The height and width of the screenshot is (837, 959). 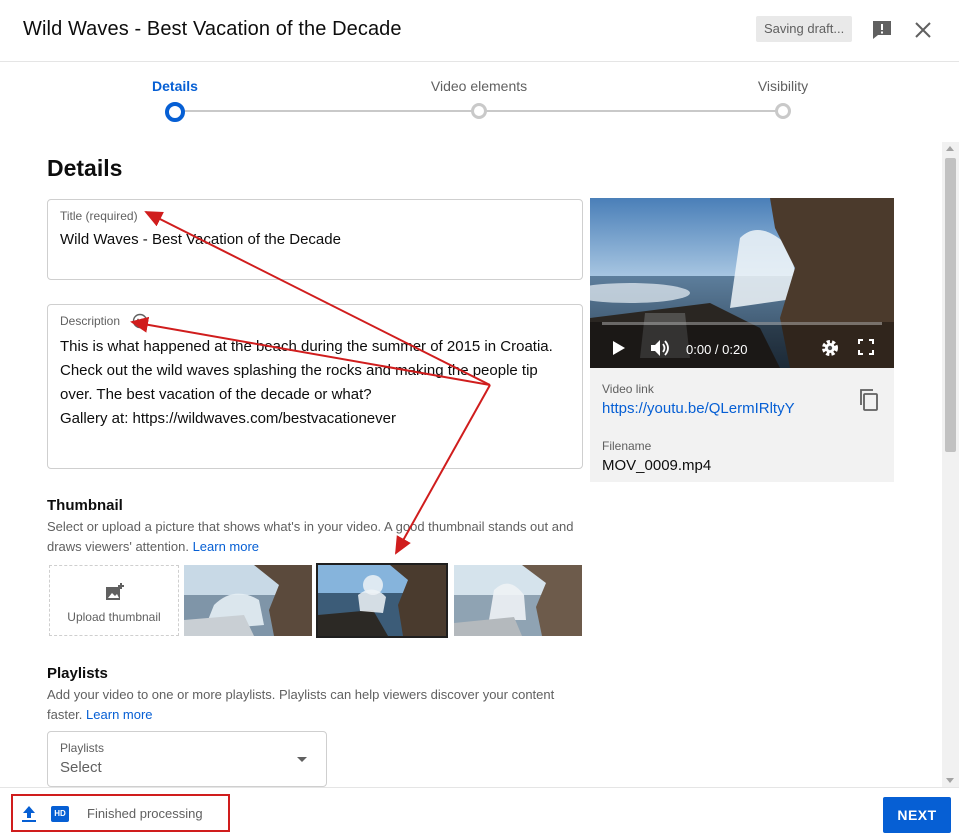 What do you see at coordinates (742, 323) in the screenshot?
I see `video-progress-bar` at bounding box center [742, 323].